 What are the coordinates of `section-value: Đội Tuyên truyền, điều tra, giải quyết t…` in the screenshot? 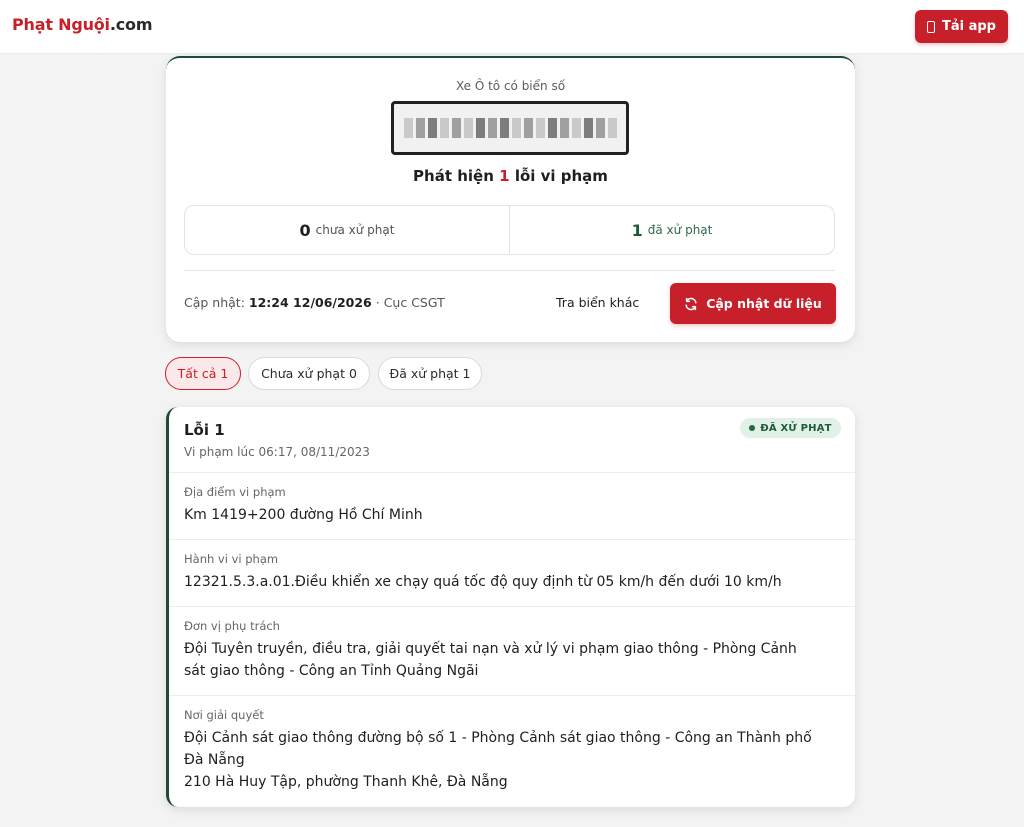 It's located at (512, 660).